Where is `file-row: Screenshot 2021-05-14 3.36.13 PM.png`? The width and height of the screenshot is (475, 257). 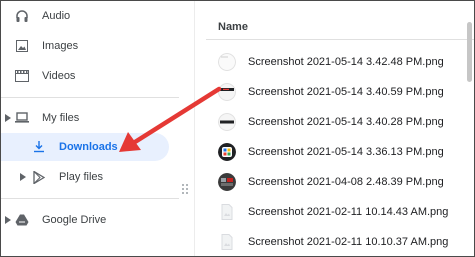
file-row: Screenshot 2021-05-14 3.36.13 PM.png is located at coordinates (335, 151).